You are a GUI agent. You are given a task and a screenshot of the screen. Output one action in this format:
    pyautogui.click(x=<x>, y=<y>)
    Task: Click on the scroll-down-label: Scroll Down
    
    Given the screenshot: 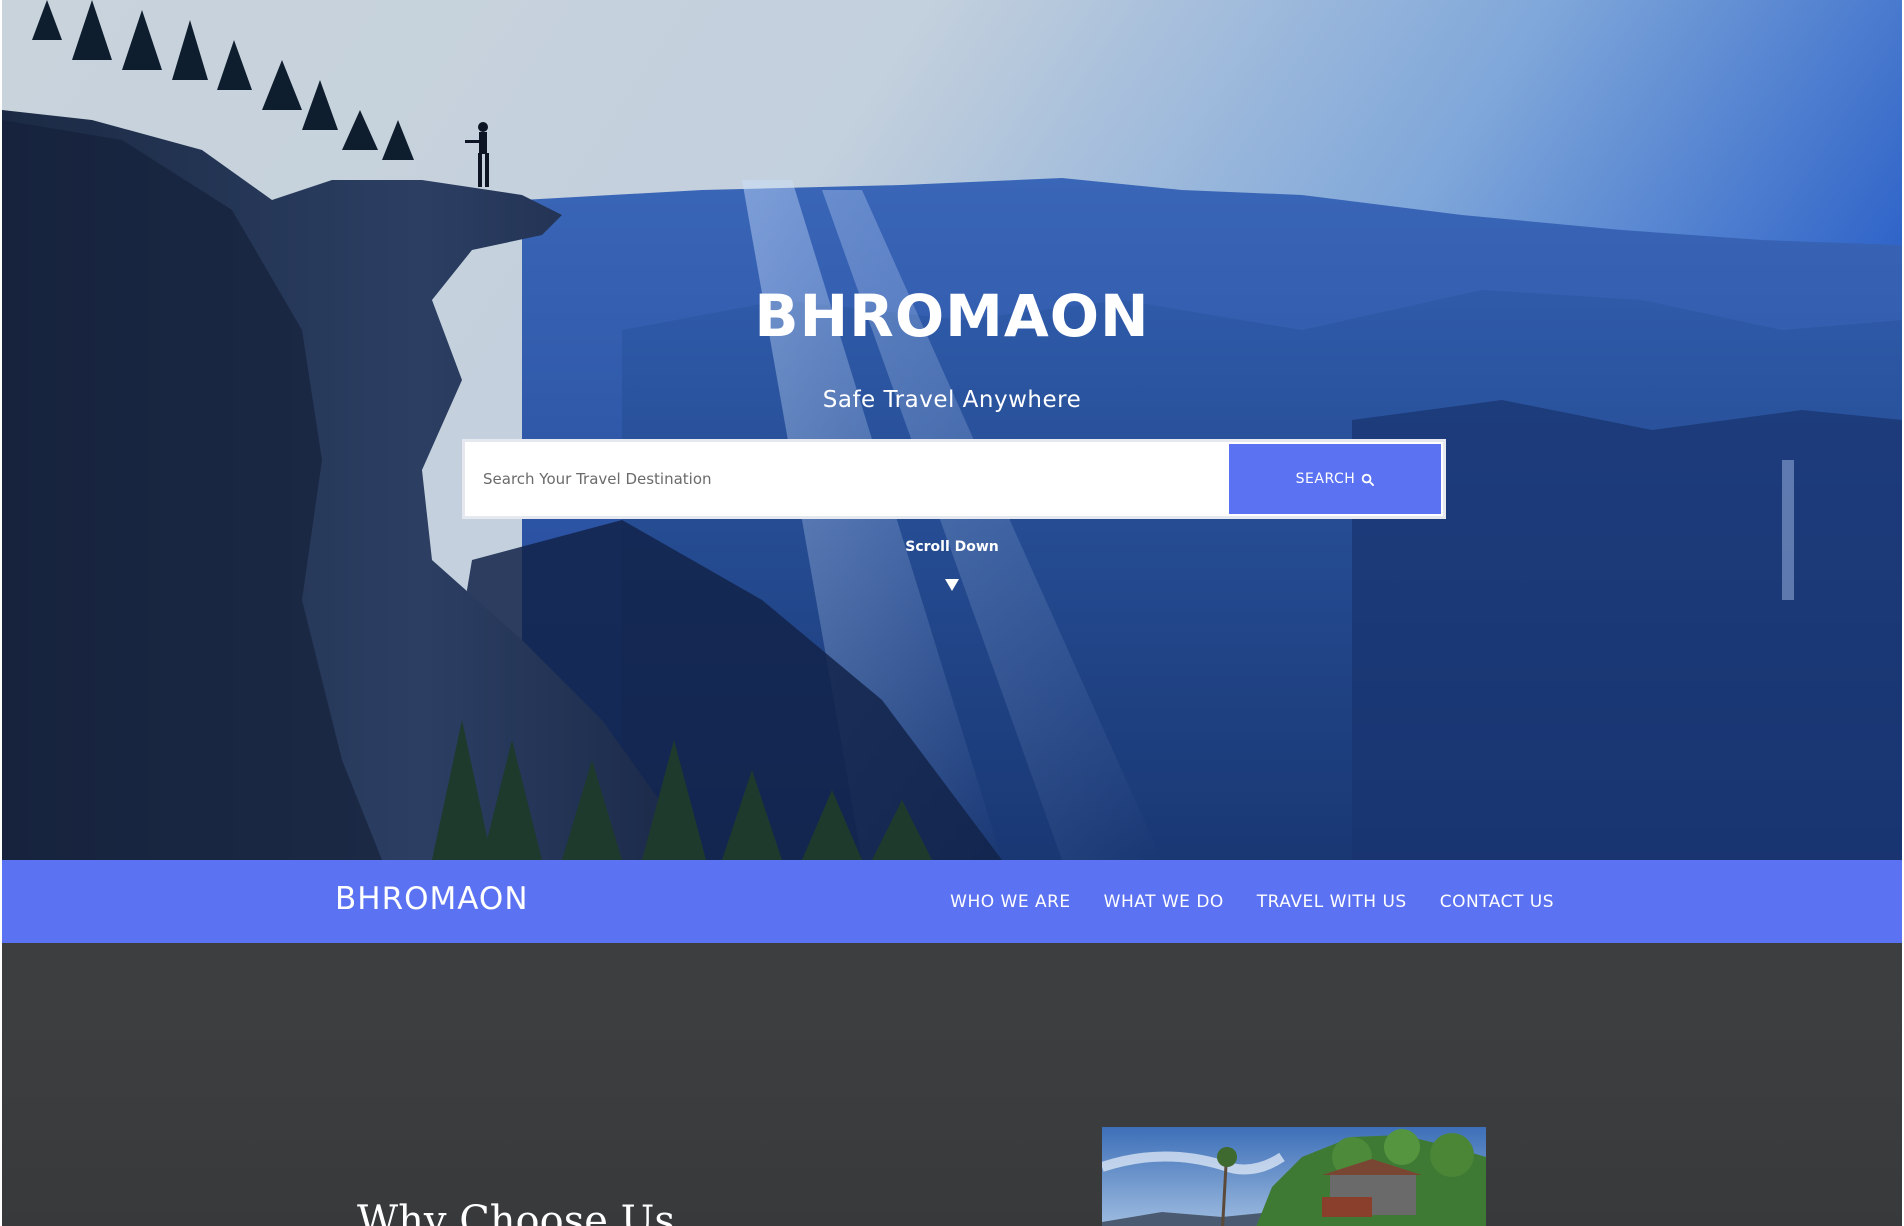 What is the action you would take?
    pyautogui.click(x=952, y=547)
    